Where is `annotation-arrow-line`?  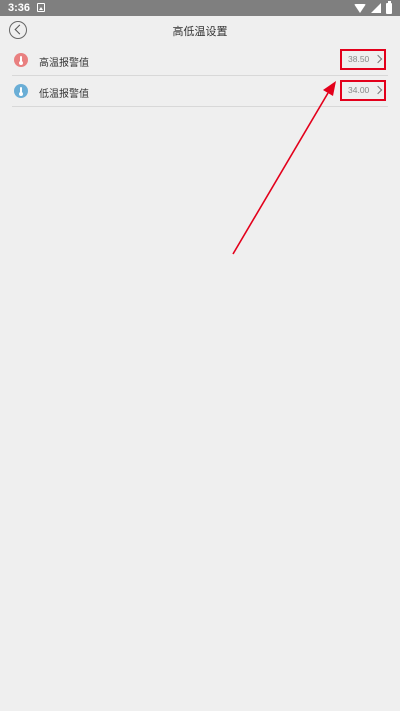
annotation-arrow-line is located at coordinates (280, 173).